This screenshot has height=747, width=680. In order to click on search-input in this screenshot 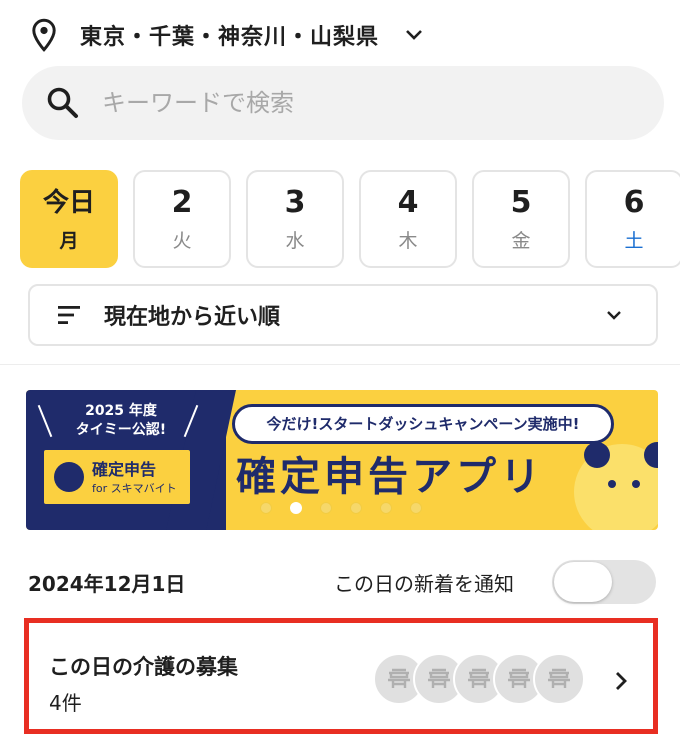, I will do `click(342, 103)`.